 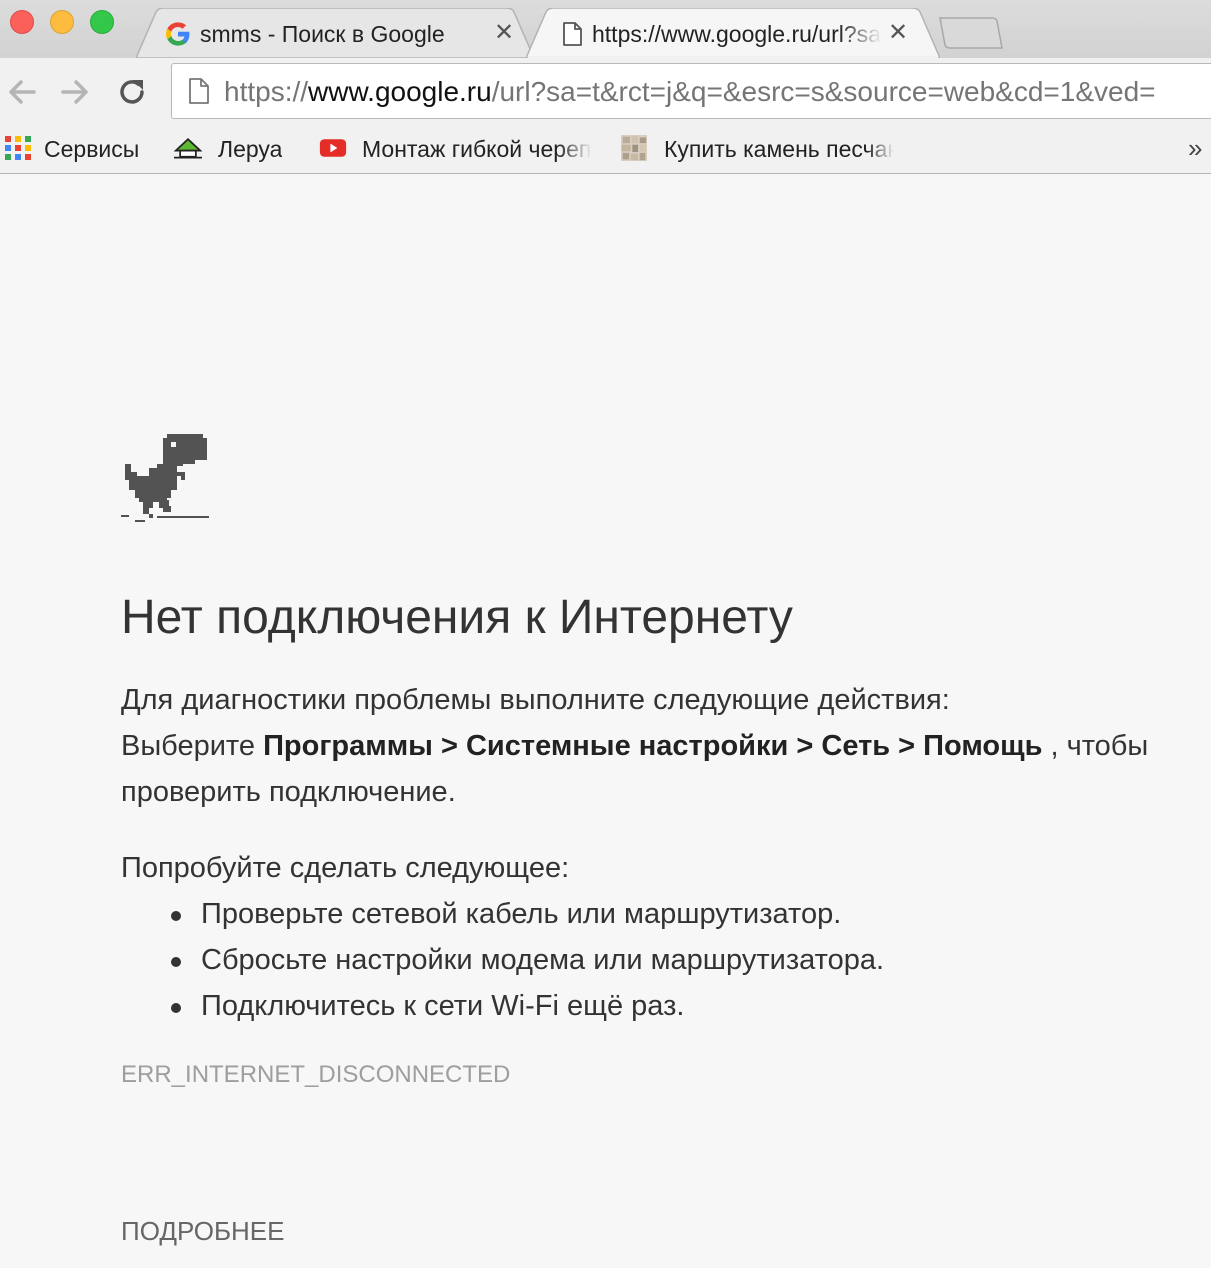 What do you see at coordinates (202, 1231) in the screenshot?
I see `details-button: ПОДРОБНЕЕ` at bounding box center [202, 1231].